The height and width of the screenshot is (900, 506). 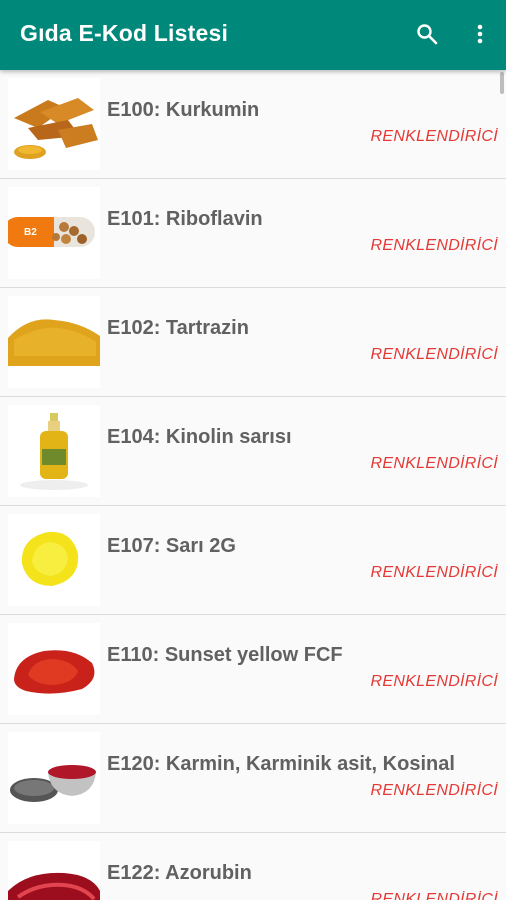 I want to click on quinoline-bottle-image, so click(x=54, y=451).